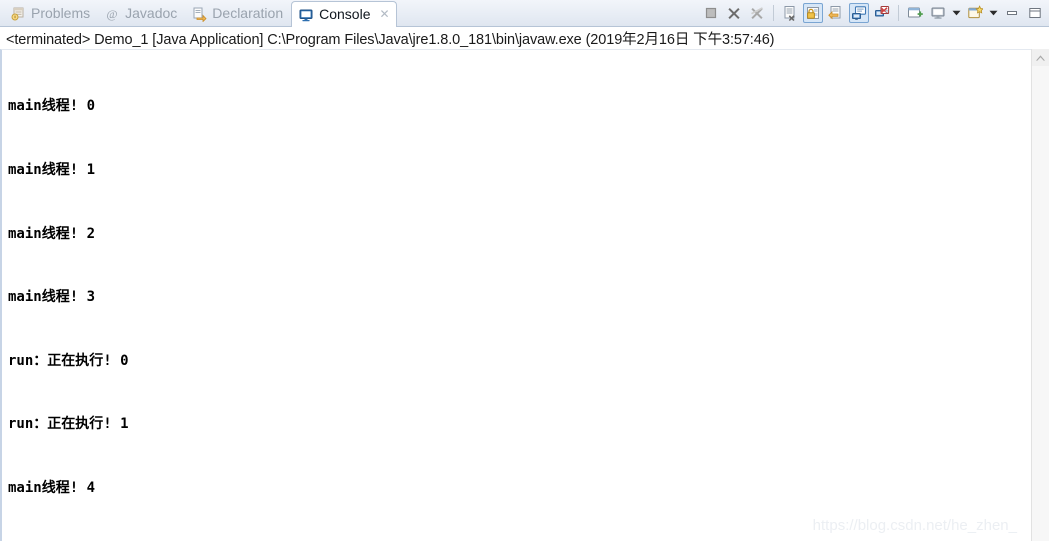 The height and width of the screenshot is (541, 1049). What do you see at coordinates (1040, 57) in the screenshot?
I see `scroll-up-arrow-icon` at bounding box center [1040, 57].